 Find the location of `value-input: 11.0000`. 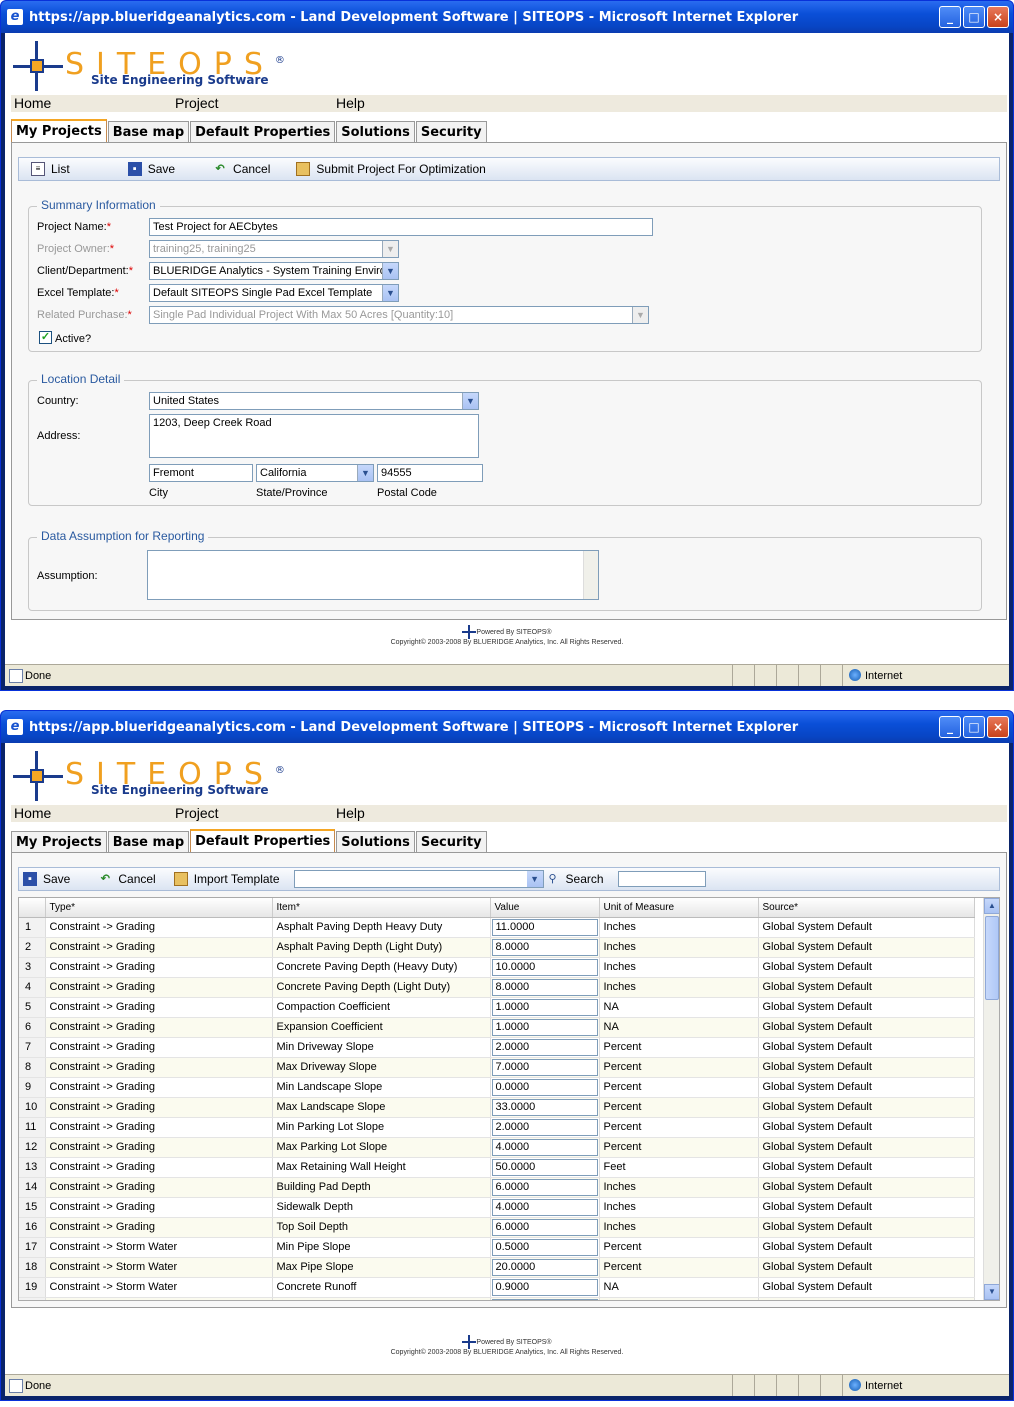

value-input: 11.0000 is located at coordinates (544, 927).